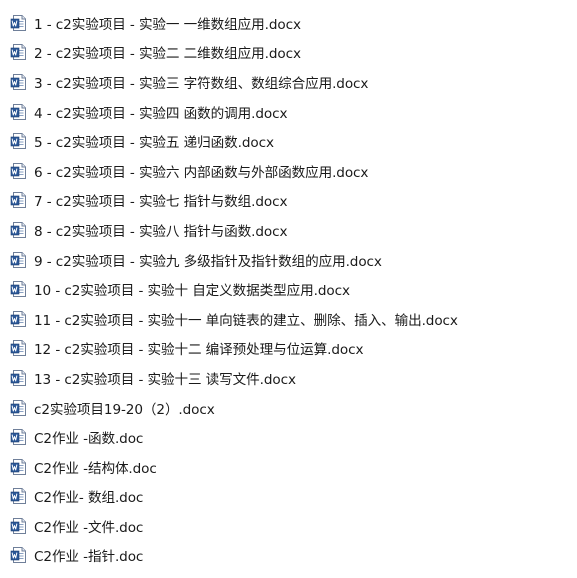 The width and height of the screenshot is (577, 578). I want to click on file-item: 3 - c2实验项目 - 实验三 字符数组、数组综合应用.docx, so click(288, 82).